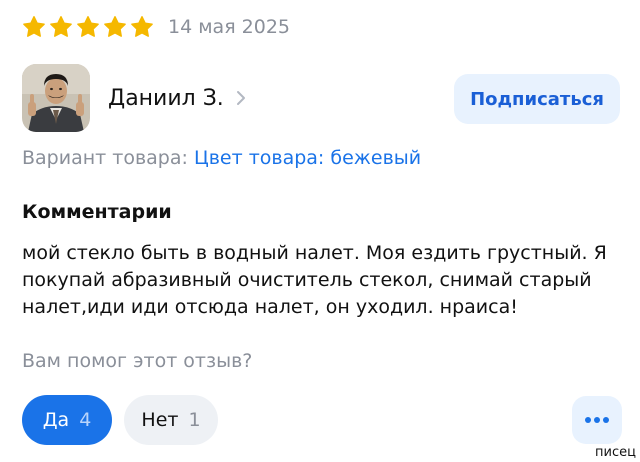 This screenshot has width=640, height=462. I want to click on product-variant: Вариант товара: Цвет товара: бежевый, so click(221, 158).